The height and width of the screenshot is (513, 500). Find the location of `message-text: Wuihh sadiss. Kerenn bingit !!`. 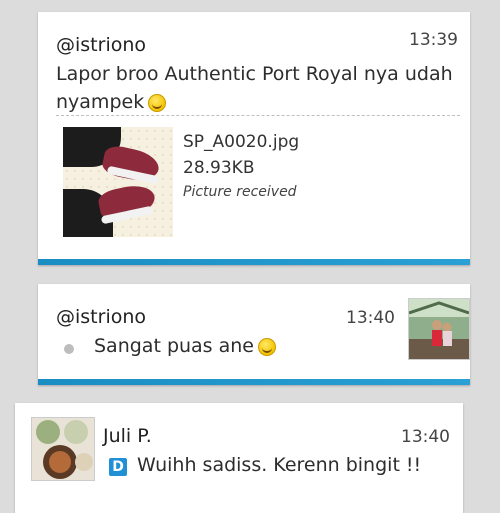

message-text: Wuihh sadiss. Kerenn bingit !! is located at coordinates (279, 465).